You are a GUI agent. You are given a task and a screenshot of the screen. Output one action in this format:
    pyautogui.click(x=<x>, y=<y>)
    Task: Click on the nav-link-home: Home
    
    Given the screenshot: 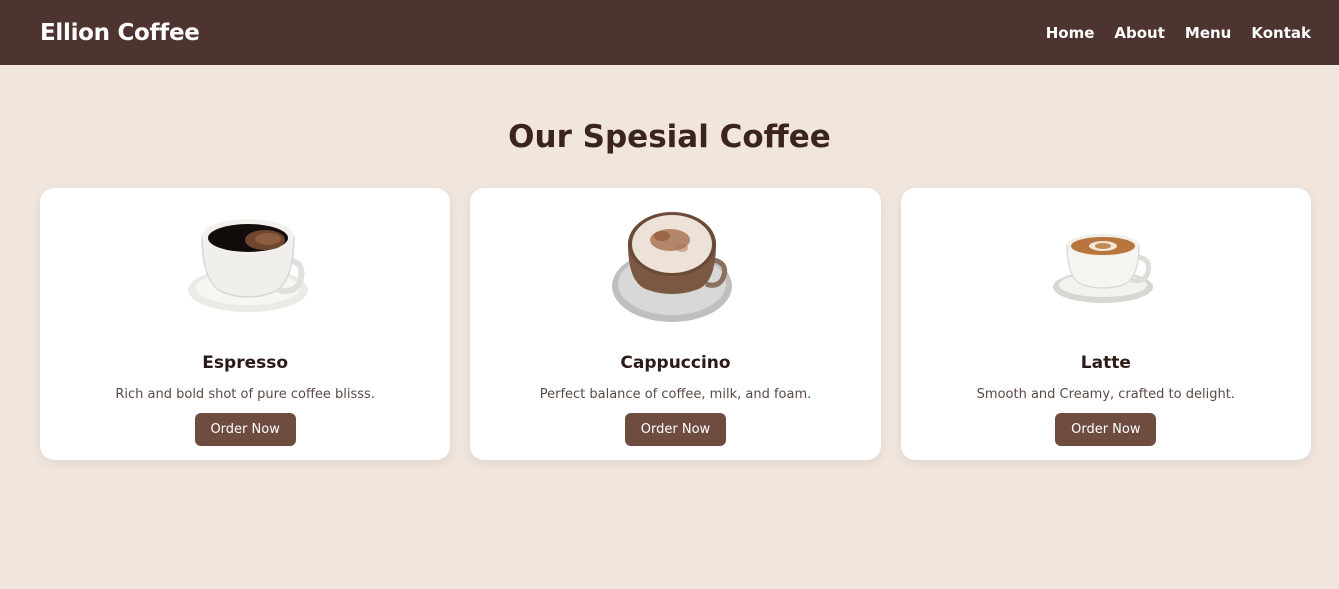 What is the action you would take?
    pyautogui.click(x=1070, y=33)
    